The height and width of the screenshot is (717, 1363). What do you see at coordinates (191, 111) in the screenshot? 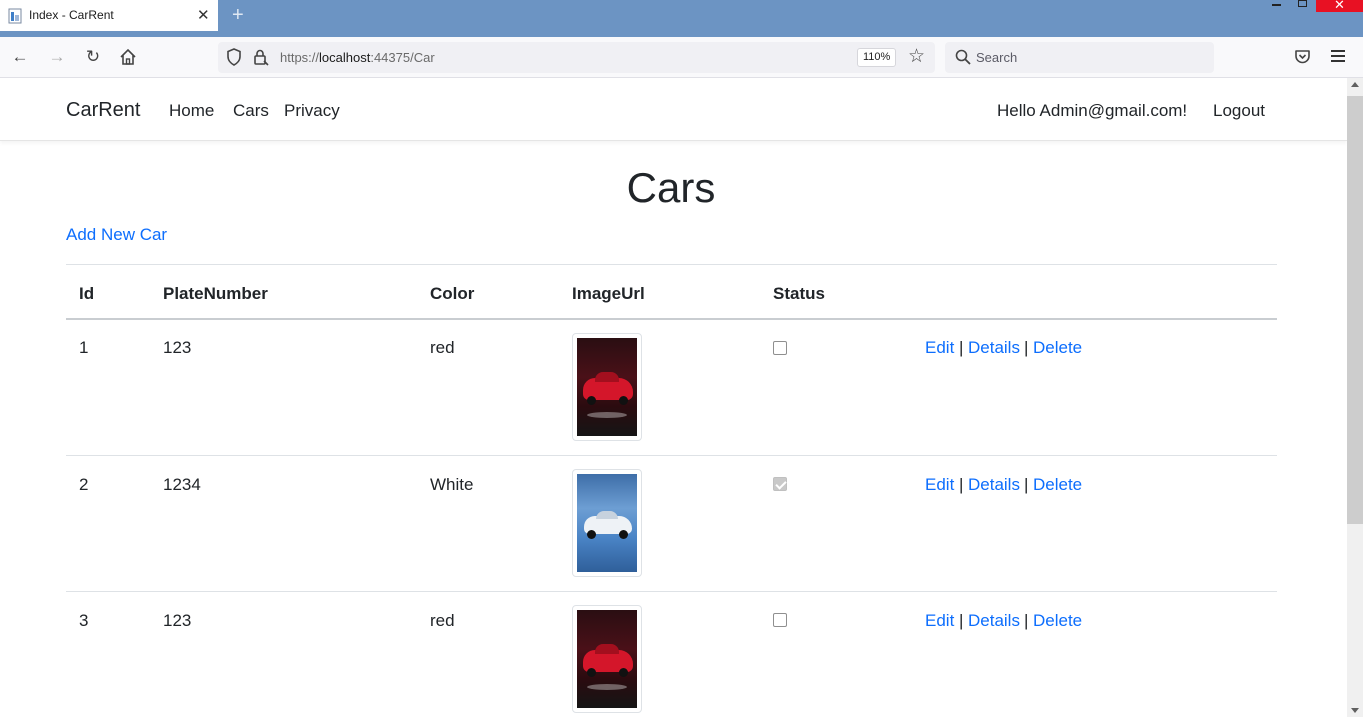
I see `nav-home: Home` at bounding box center [191, 111].